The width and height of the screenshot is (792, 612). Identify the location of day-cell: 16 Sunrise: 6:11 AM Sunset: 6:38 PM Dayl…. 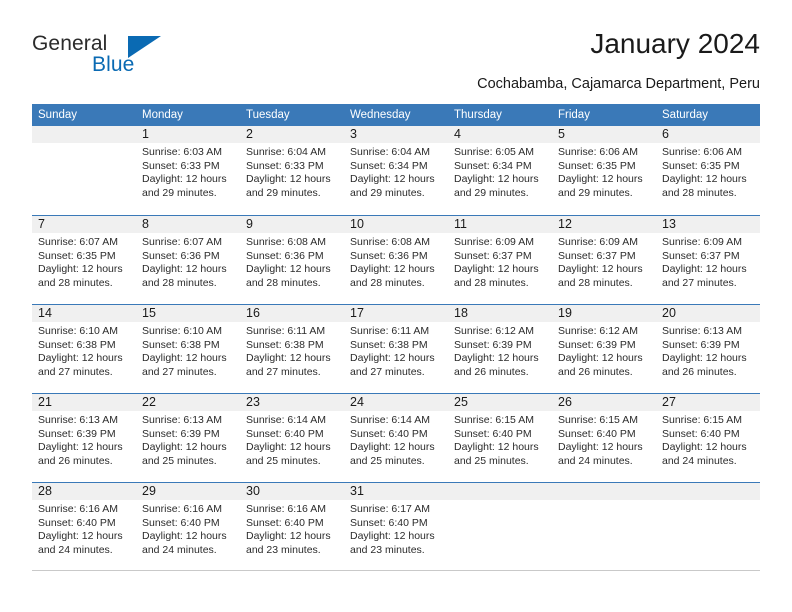
(292, 349).